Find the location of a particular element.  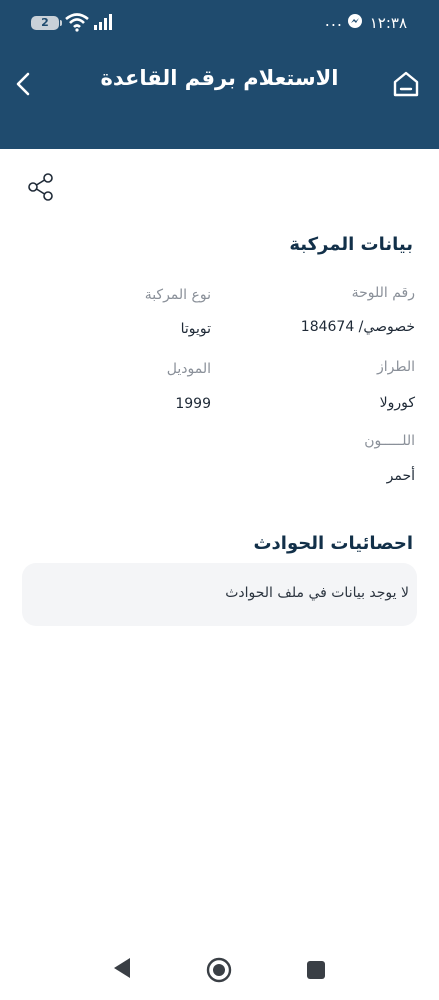

wifi-icon is located at coordinates (77, 22).